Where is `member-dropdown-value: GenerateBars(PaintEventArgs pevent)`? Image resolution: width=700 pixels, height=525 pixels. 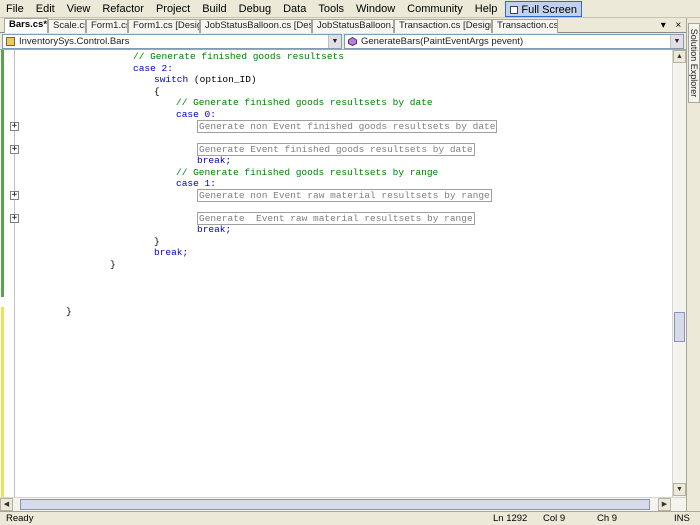 member-dropdown-value: GenerateBars(PaintEventArgs pevent) is located at coordinates (442, 41).